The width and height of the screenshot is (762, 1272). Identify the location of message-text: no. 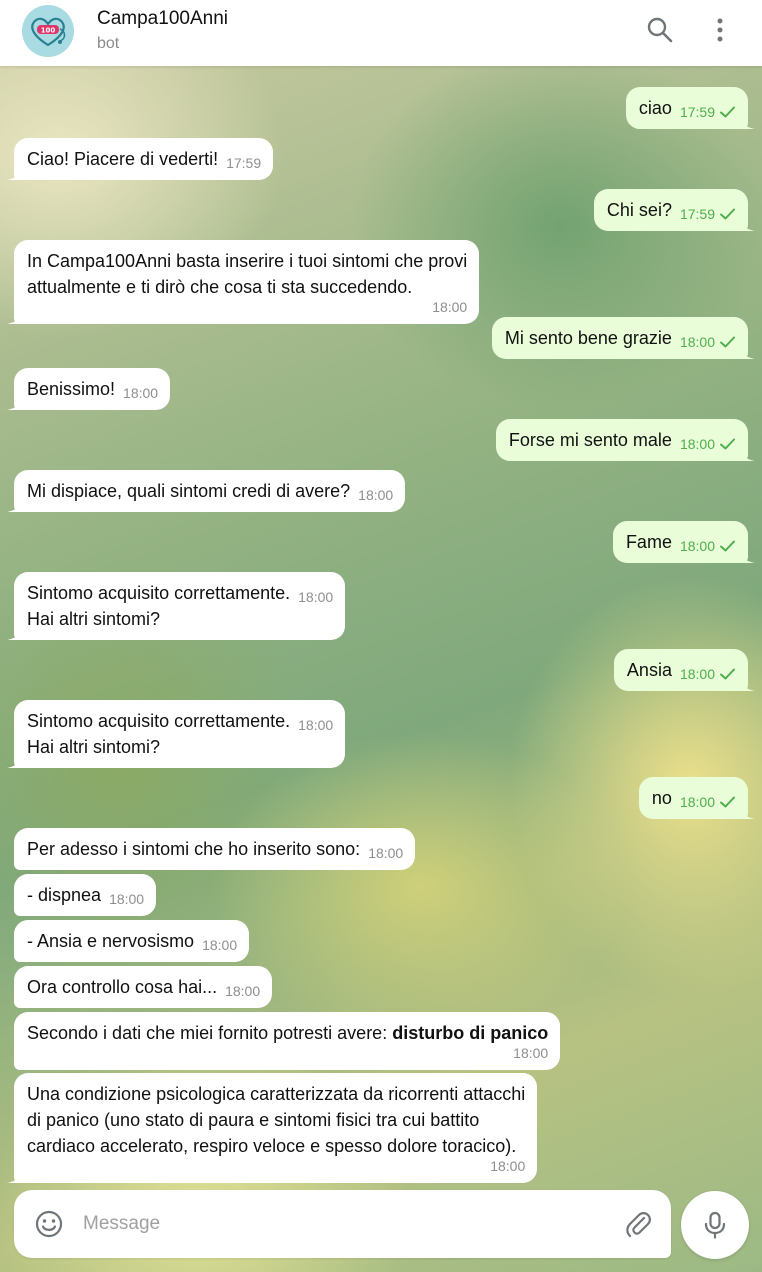
(661, 798).